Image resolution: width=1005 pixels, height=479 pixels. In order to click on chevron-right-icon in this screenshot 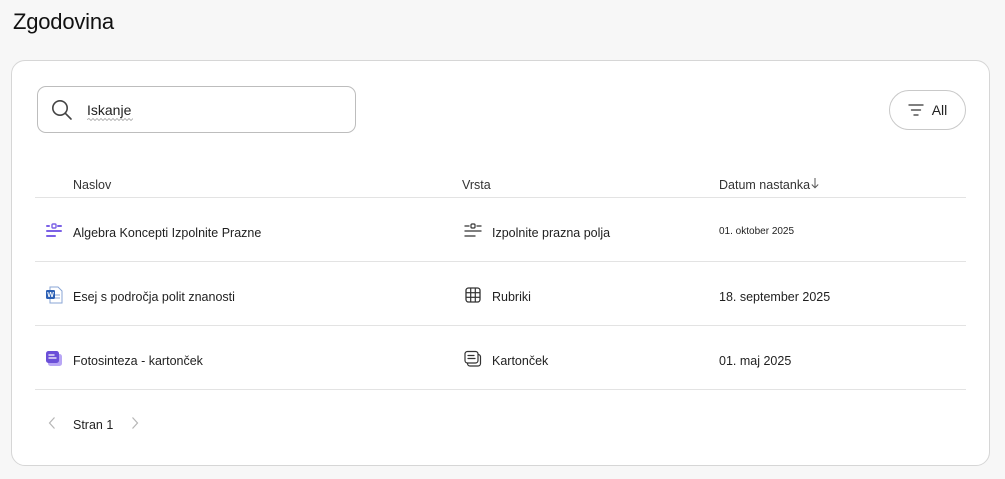, I will do `click(135, 423)`.